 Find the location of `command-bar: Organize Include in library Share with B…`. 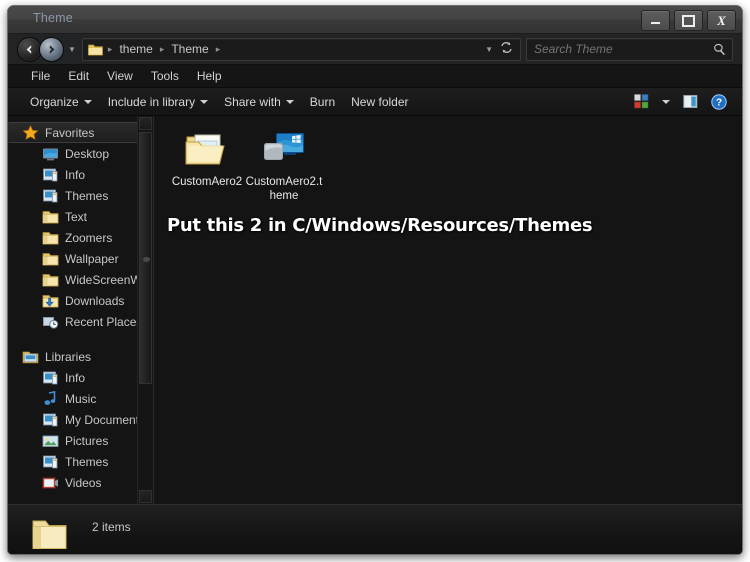

command-bar: Organize Include in library Share with B… is located at coordinates (375, 102).